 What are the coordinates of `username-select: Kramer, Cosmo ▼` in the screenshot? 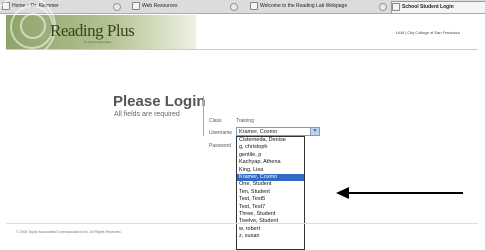 It's located at (278, 131).